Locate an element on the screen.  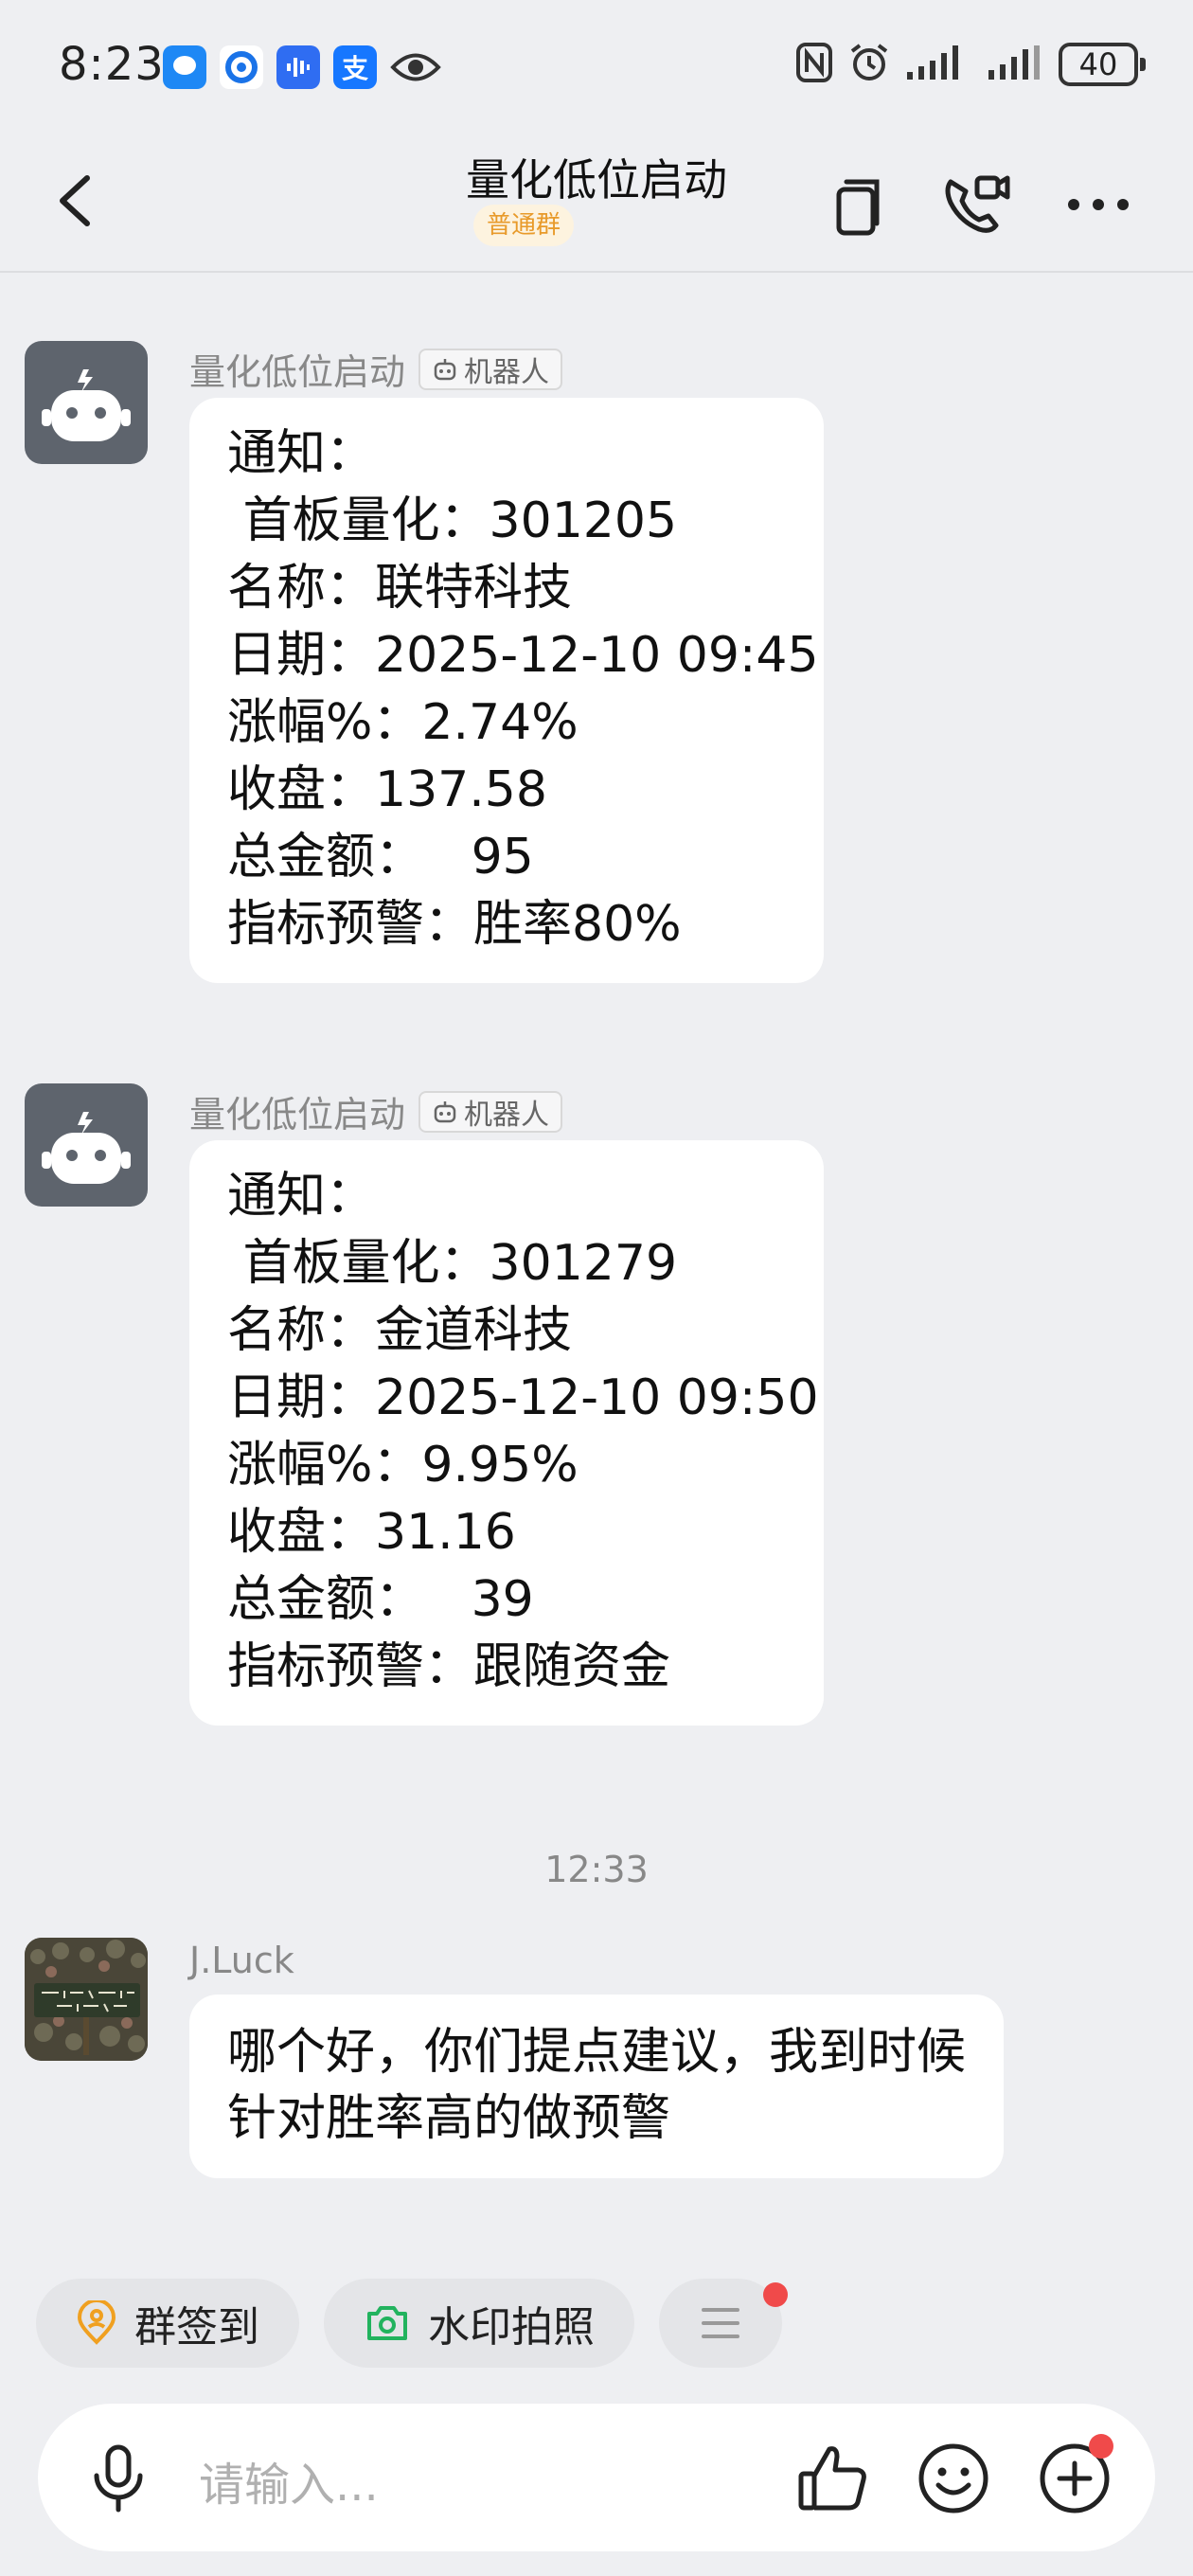
thumbs-up-icon is located at coordinates (832, 2478).